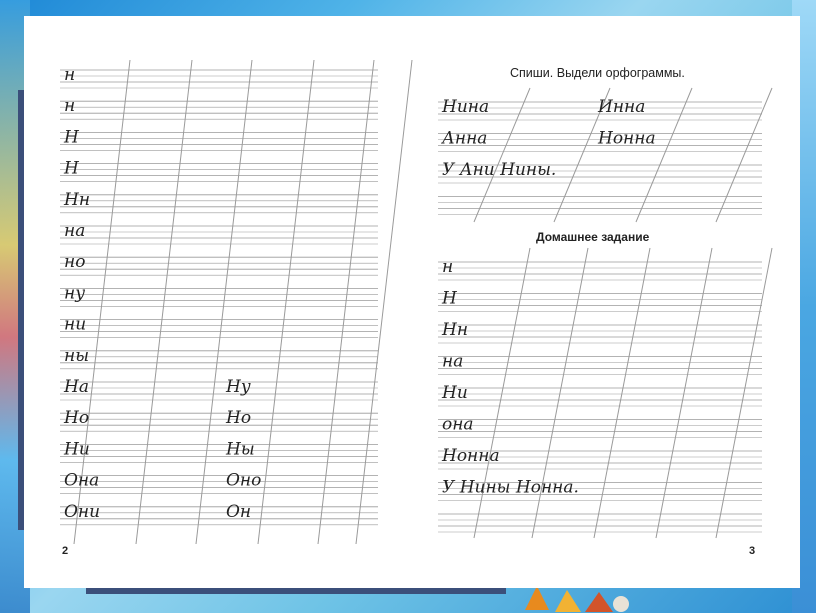 This screenshot has height=613, width=816. What do you see at coordinates (240, 449) in the screenshot?
I see `left-copy-text: Ны` at bounding box center [240, 449].